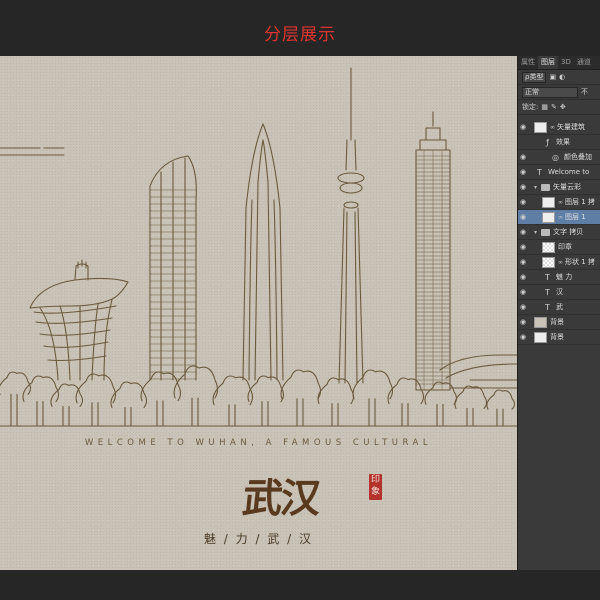 The width and height of the screenshot is (600, 600). What do you see at coordinates (559, 142) in the screenshot?
I see `layer-row: ƒ 效果` at bounding box center [559, 142].